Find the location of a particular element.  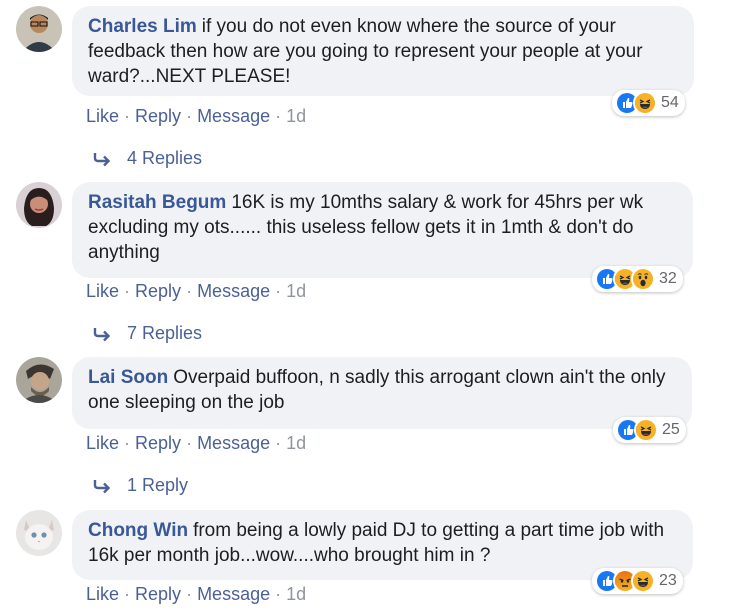

comment-author: Rasitah Begum is located at coordinates (157, 202).